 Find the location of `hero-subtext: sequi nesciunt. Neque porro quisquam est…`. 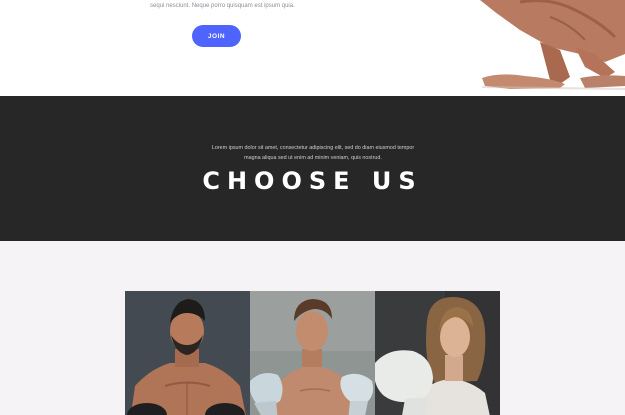

hero-subtext: sequi nesciunt. Neque porro quisquam est… is located at coordinates (222, 6).